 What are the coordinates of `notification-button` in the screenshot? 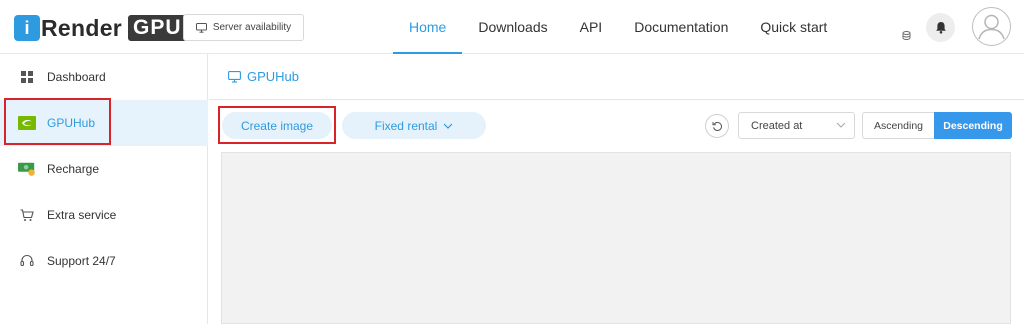 It's located at (940, 27).